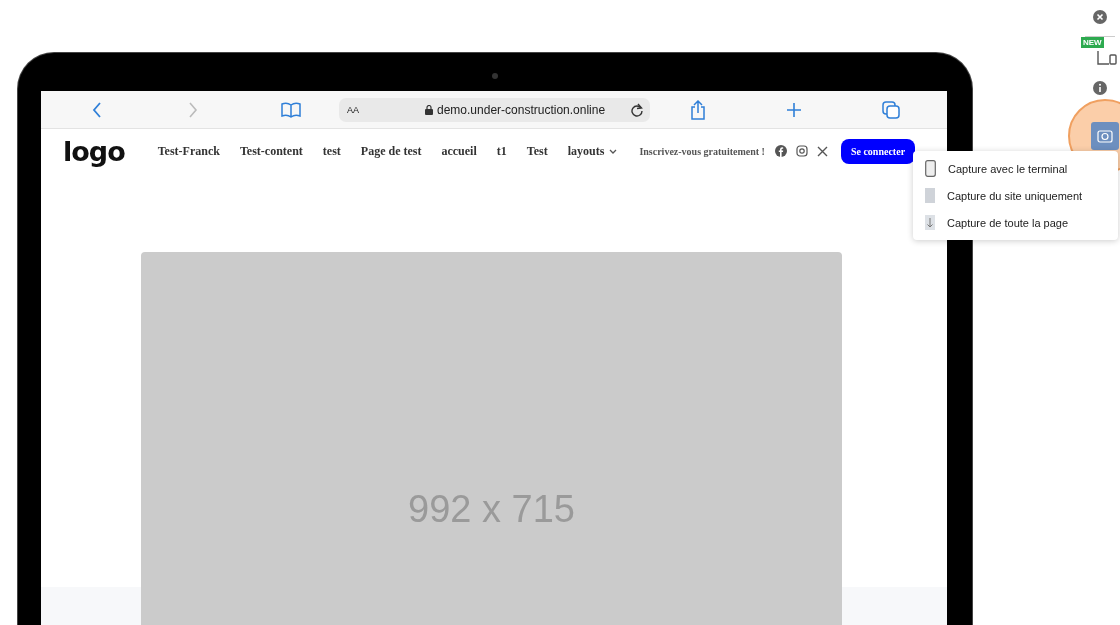 The image size is (1120, 625). Describe the element at coordinates (1105, 136) in the screenshot. I see `camera-icon` at that location.